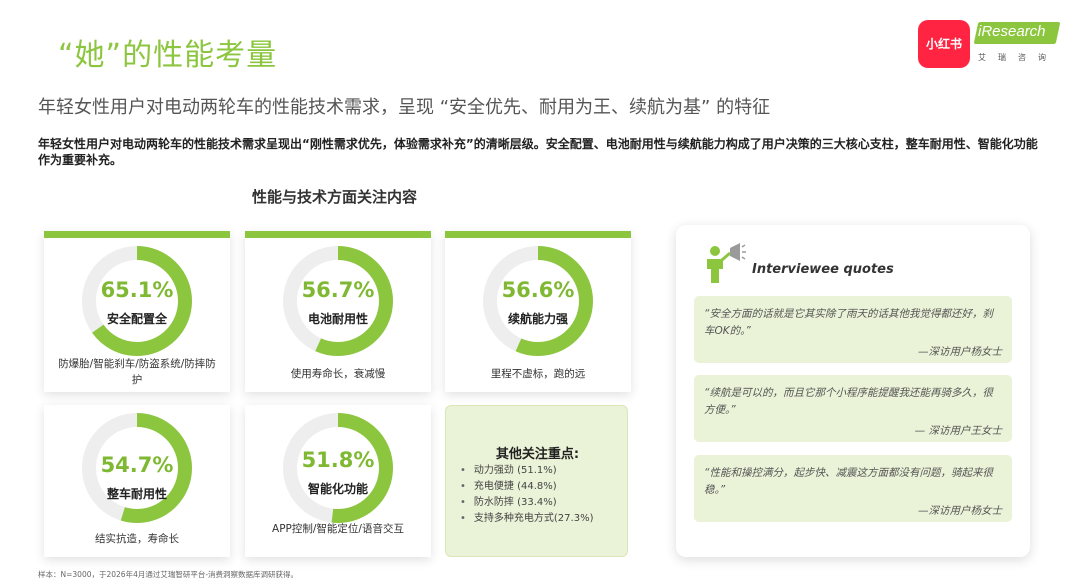 This screenshot has width=1080, height=579. What do you see at coordinates (1017, 44) in the screenshot?
I see `iresearch-logo: iResearch 艾瑞咨询` at bounding box center [1017, 44].